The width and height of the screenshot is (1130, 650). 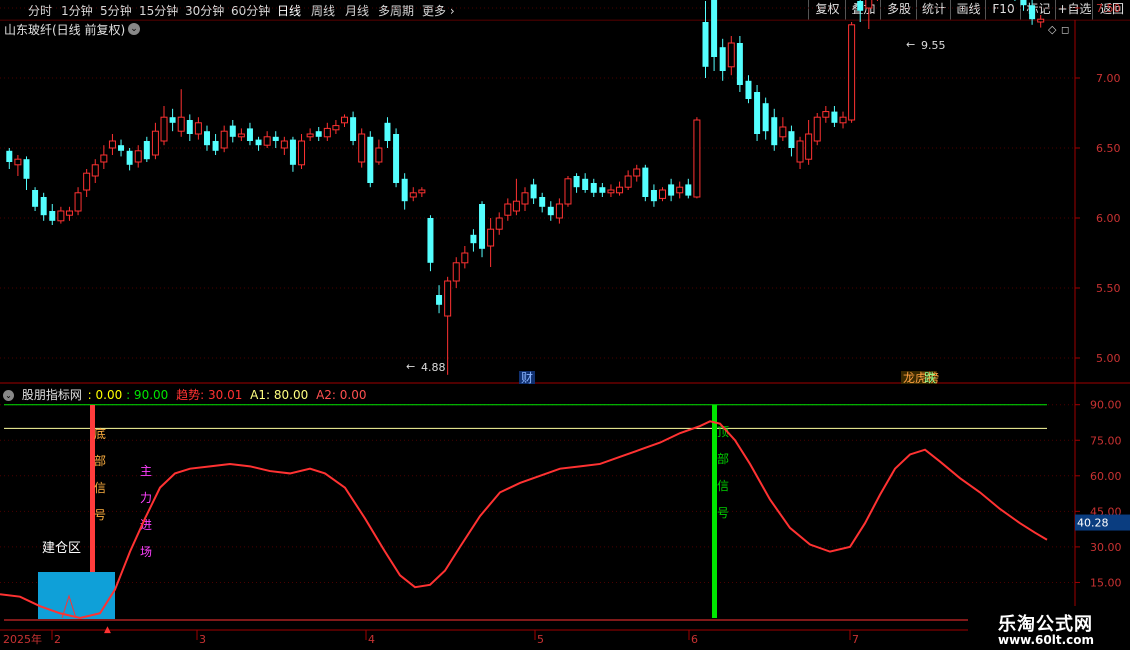 What do you see at coordinates (105, 395) in the screenshot?
I see `value-a: : 0.00` at bounding box center [105, 395].